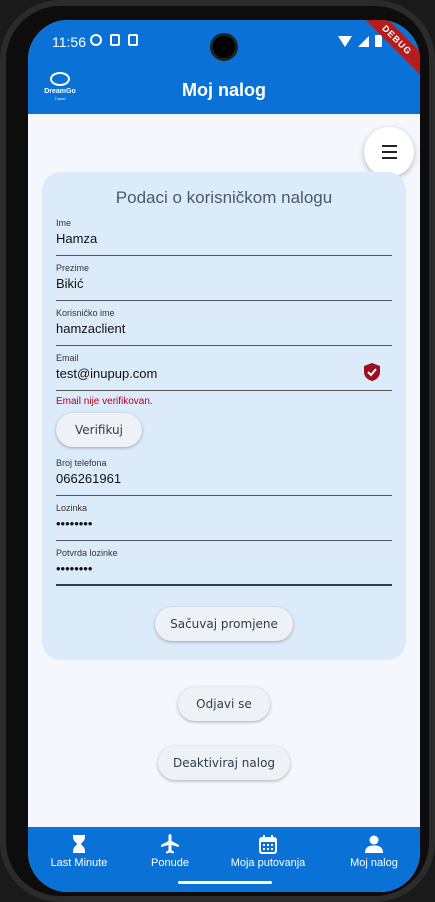 The image size is (435, 902). Describe the element at coordinates (378, 41) in the screenshot. I see `battery-icon` at that location.